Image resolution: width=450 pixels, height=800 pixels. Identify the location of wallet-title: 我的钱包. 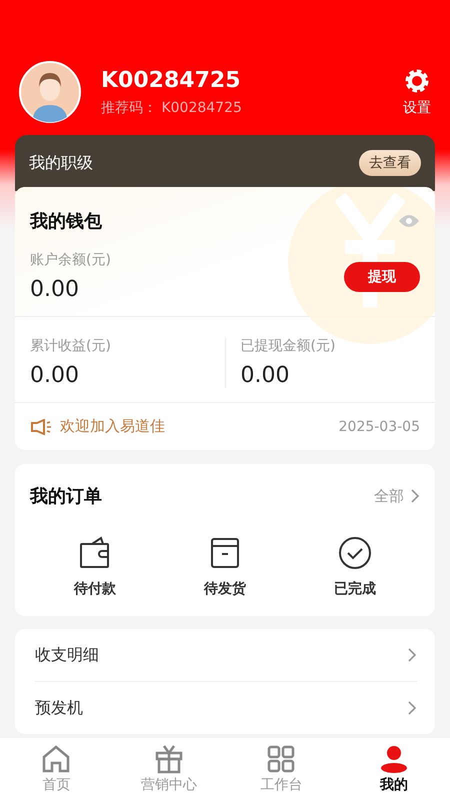
(66, 221).